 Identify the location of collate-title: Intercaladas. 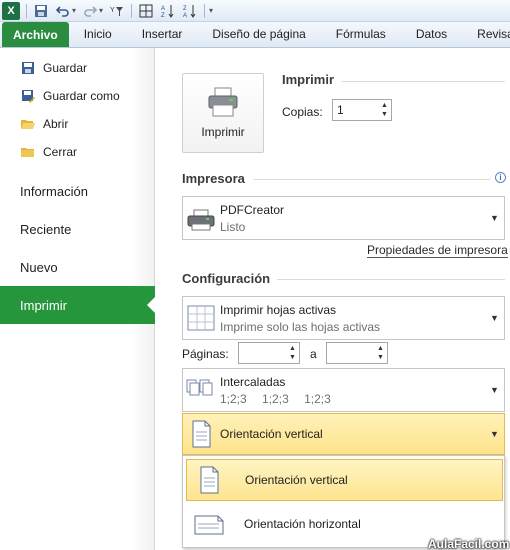
(253, 381).